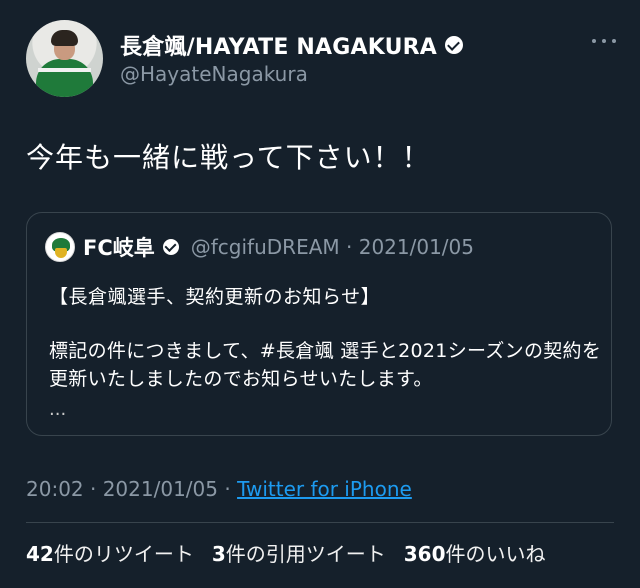  I want to click on author-name-row: 長倉颯/HAYATE NAGAKURA, so click(292, 45).